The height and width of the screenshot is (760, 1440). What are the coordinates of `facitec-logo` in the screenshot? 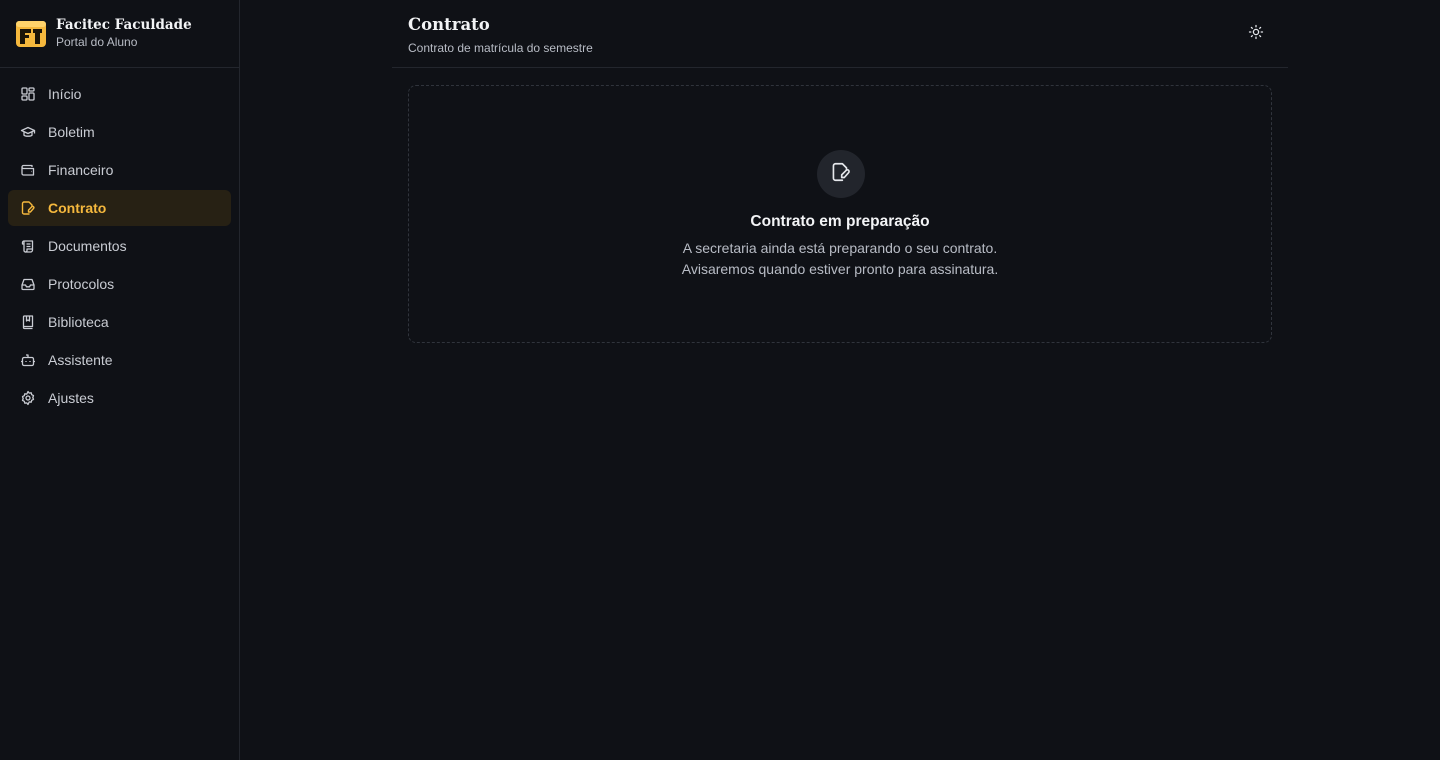 It's located at (31, 33).